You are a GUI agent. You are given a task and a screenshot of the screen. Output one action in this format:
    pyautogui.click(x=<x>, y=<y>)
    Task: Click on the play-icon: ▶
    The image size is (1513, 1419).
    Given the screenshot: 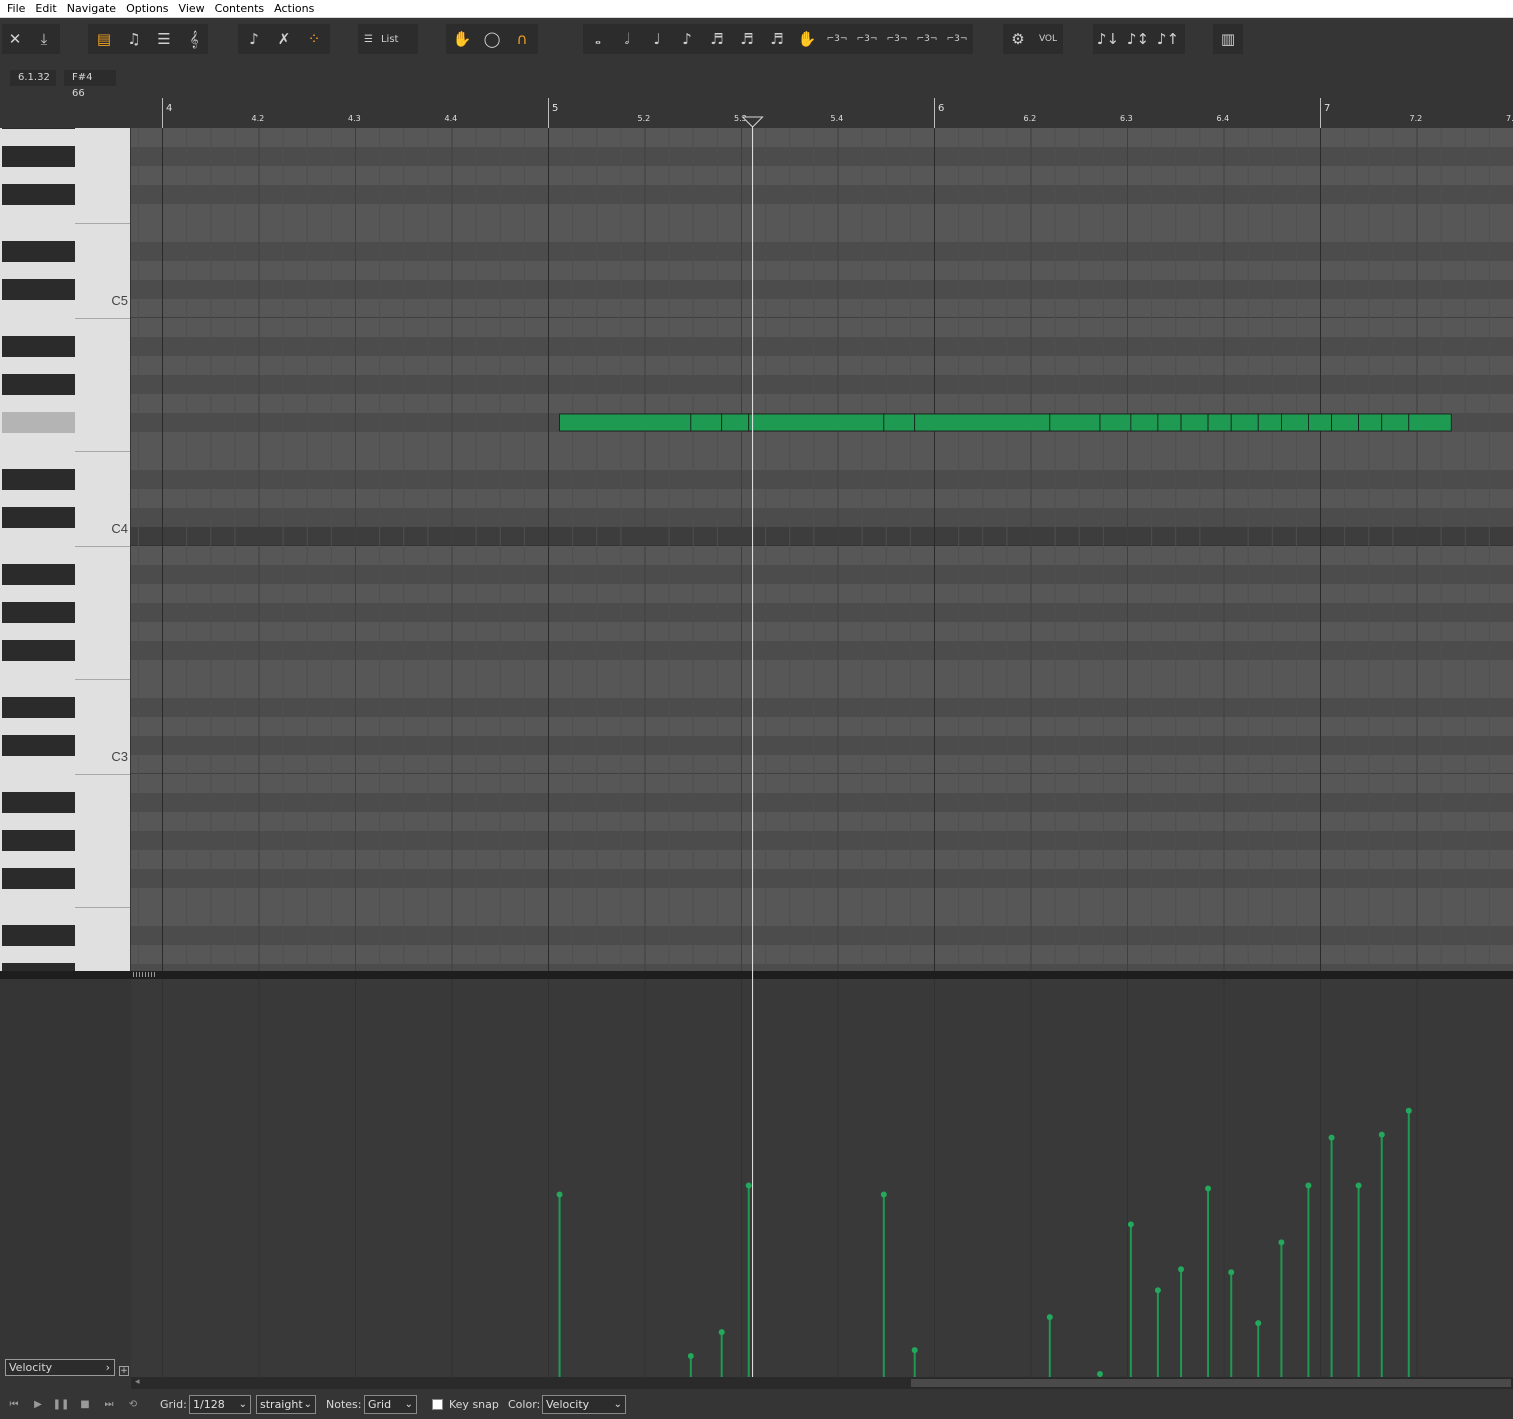 What is the action you would take?
    pyautogui.click(x=38, y=1404)
    